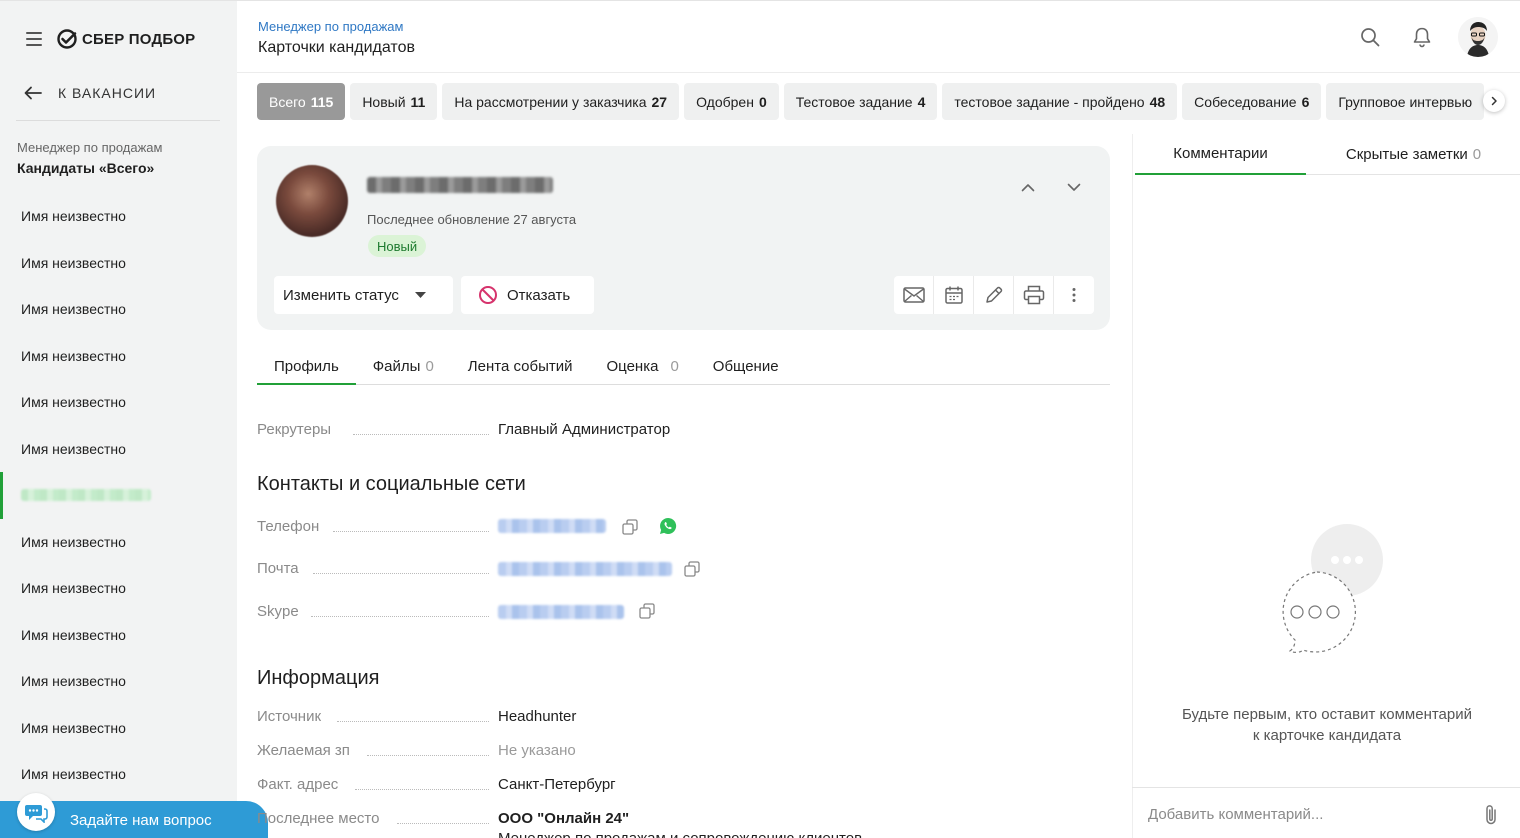  What do you see at coordinates (488, 295) in the screenshot?
I see `block-icon` at bounding box center [488, 295].